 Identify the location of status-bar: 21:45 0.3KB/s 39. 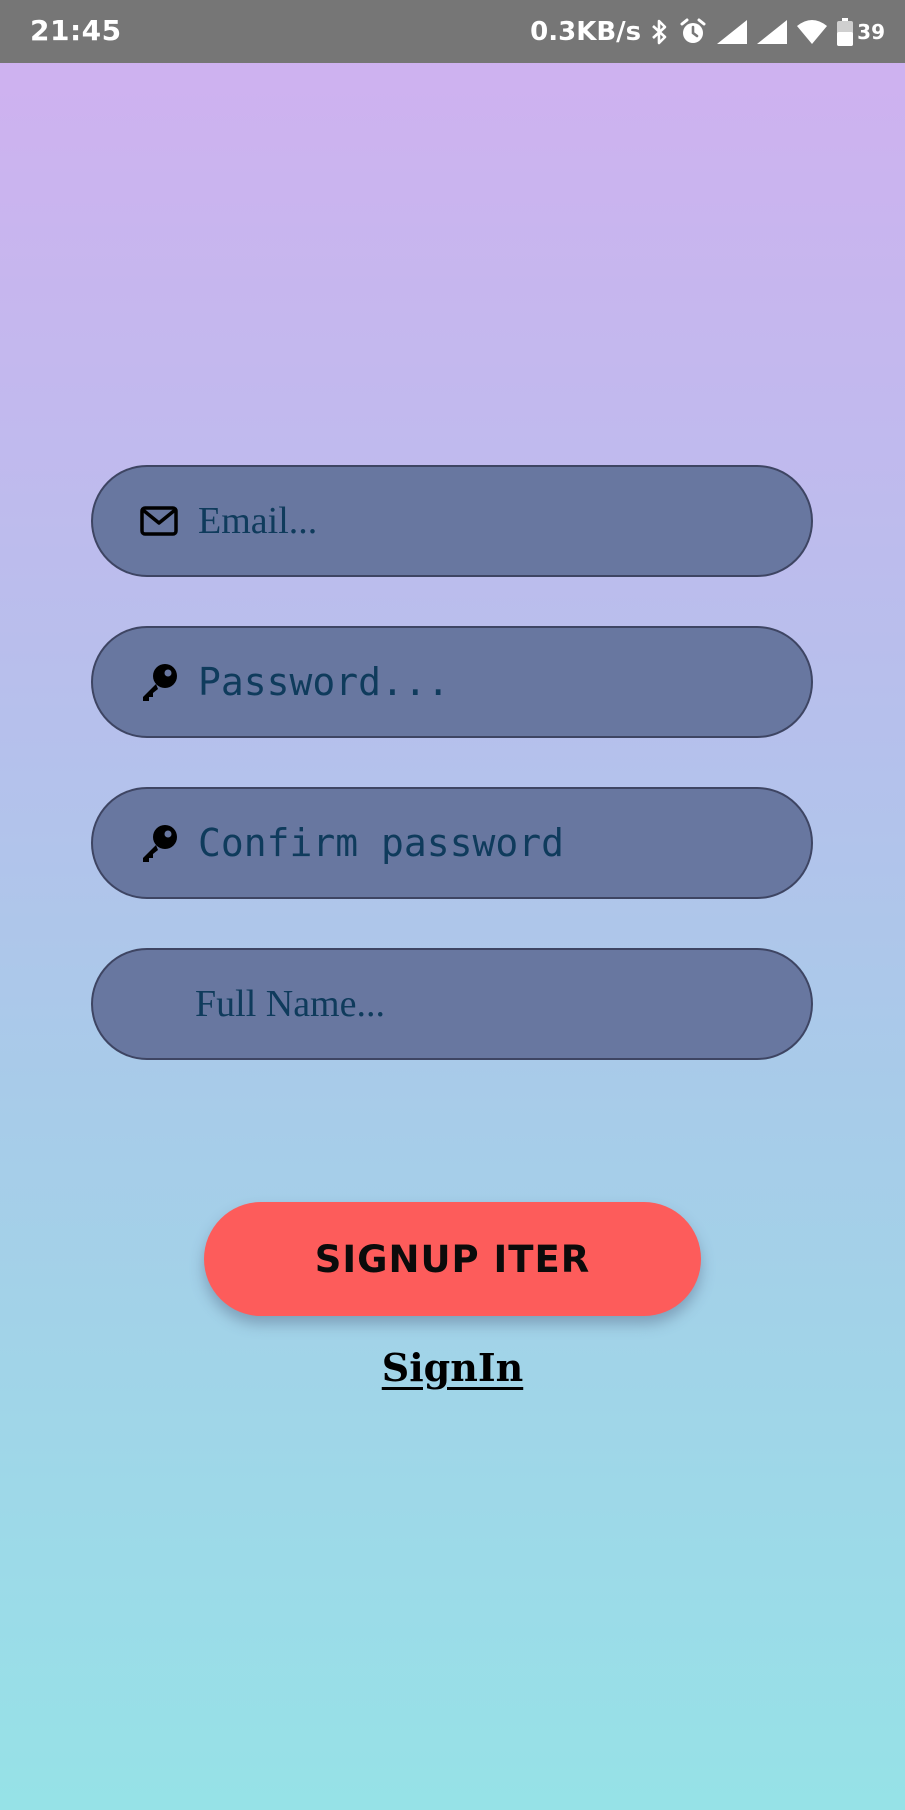
(452, 31).